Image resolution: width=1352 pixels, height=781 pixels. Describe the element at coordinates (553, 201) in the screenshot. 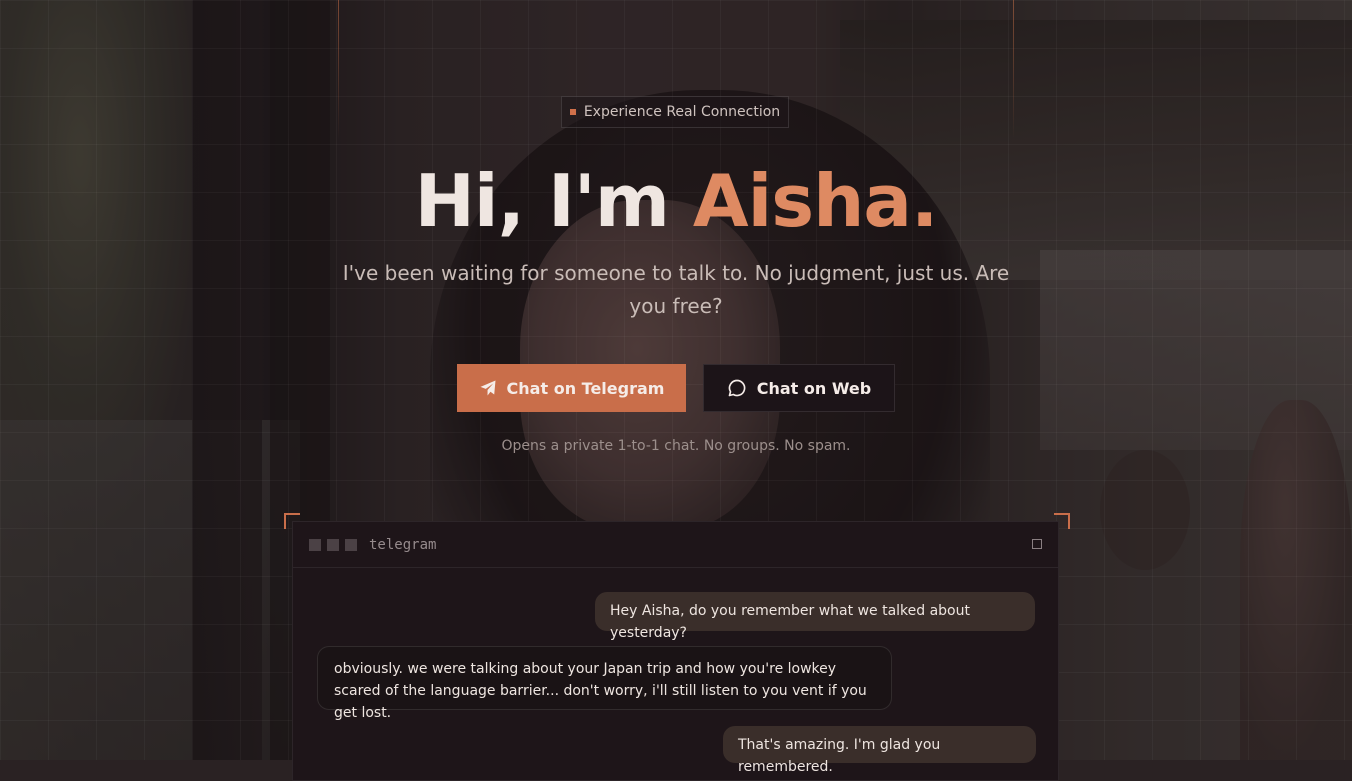

I see `title-prefix: Hi, I'm` at that location.